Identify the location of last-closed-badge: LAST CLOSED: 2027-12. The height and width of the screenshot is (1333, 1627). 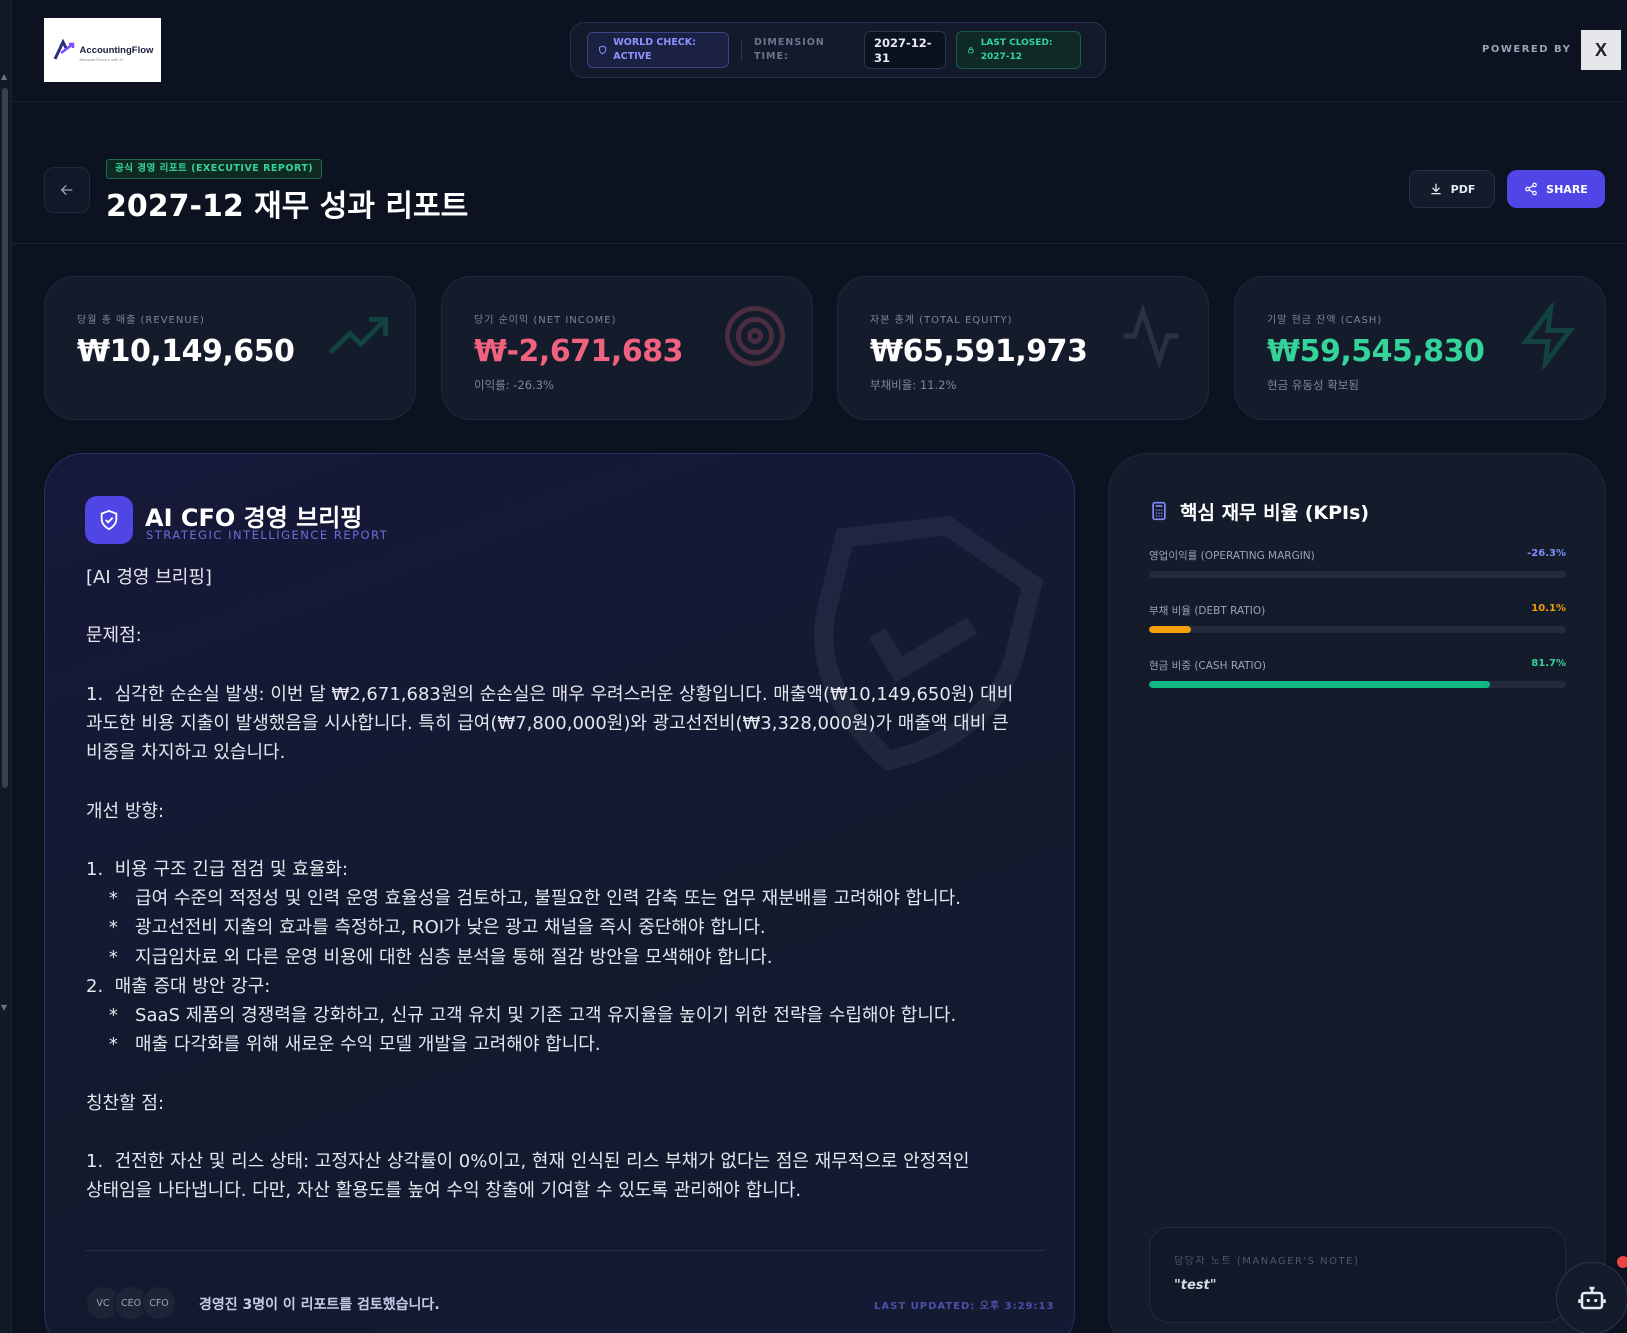
(1018, 50).